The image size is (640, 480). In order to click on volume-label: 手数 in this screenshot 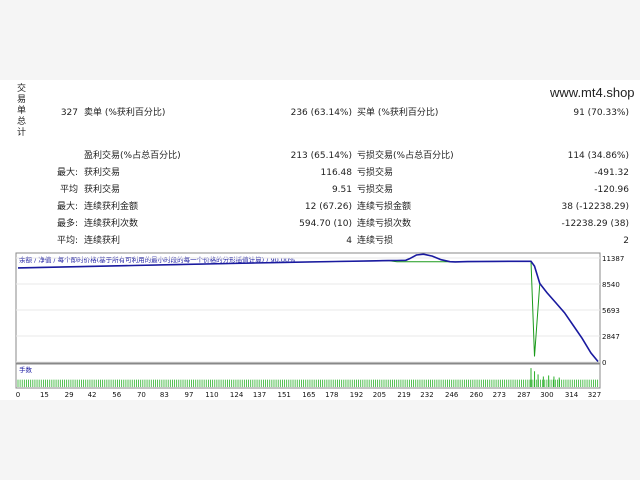, I will do `click(26, 369)`.